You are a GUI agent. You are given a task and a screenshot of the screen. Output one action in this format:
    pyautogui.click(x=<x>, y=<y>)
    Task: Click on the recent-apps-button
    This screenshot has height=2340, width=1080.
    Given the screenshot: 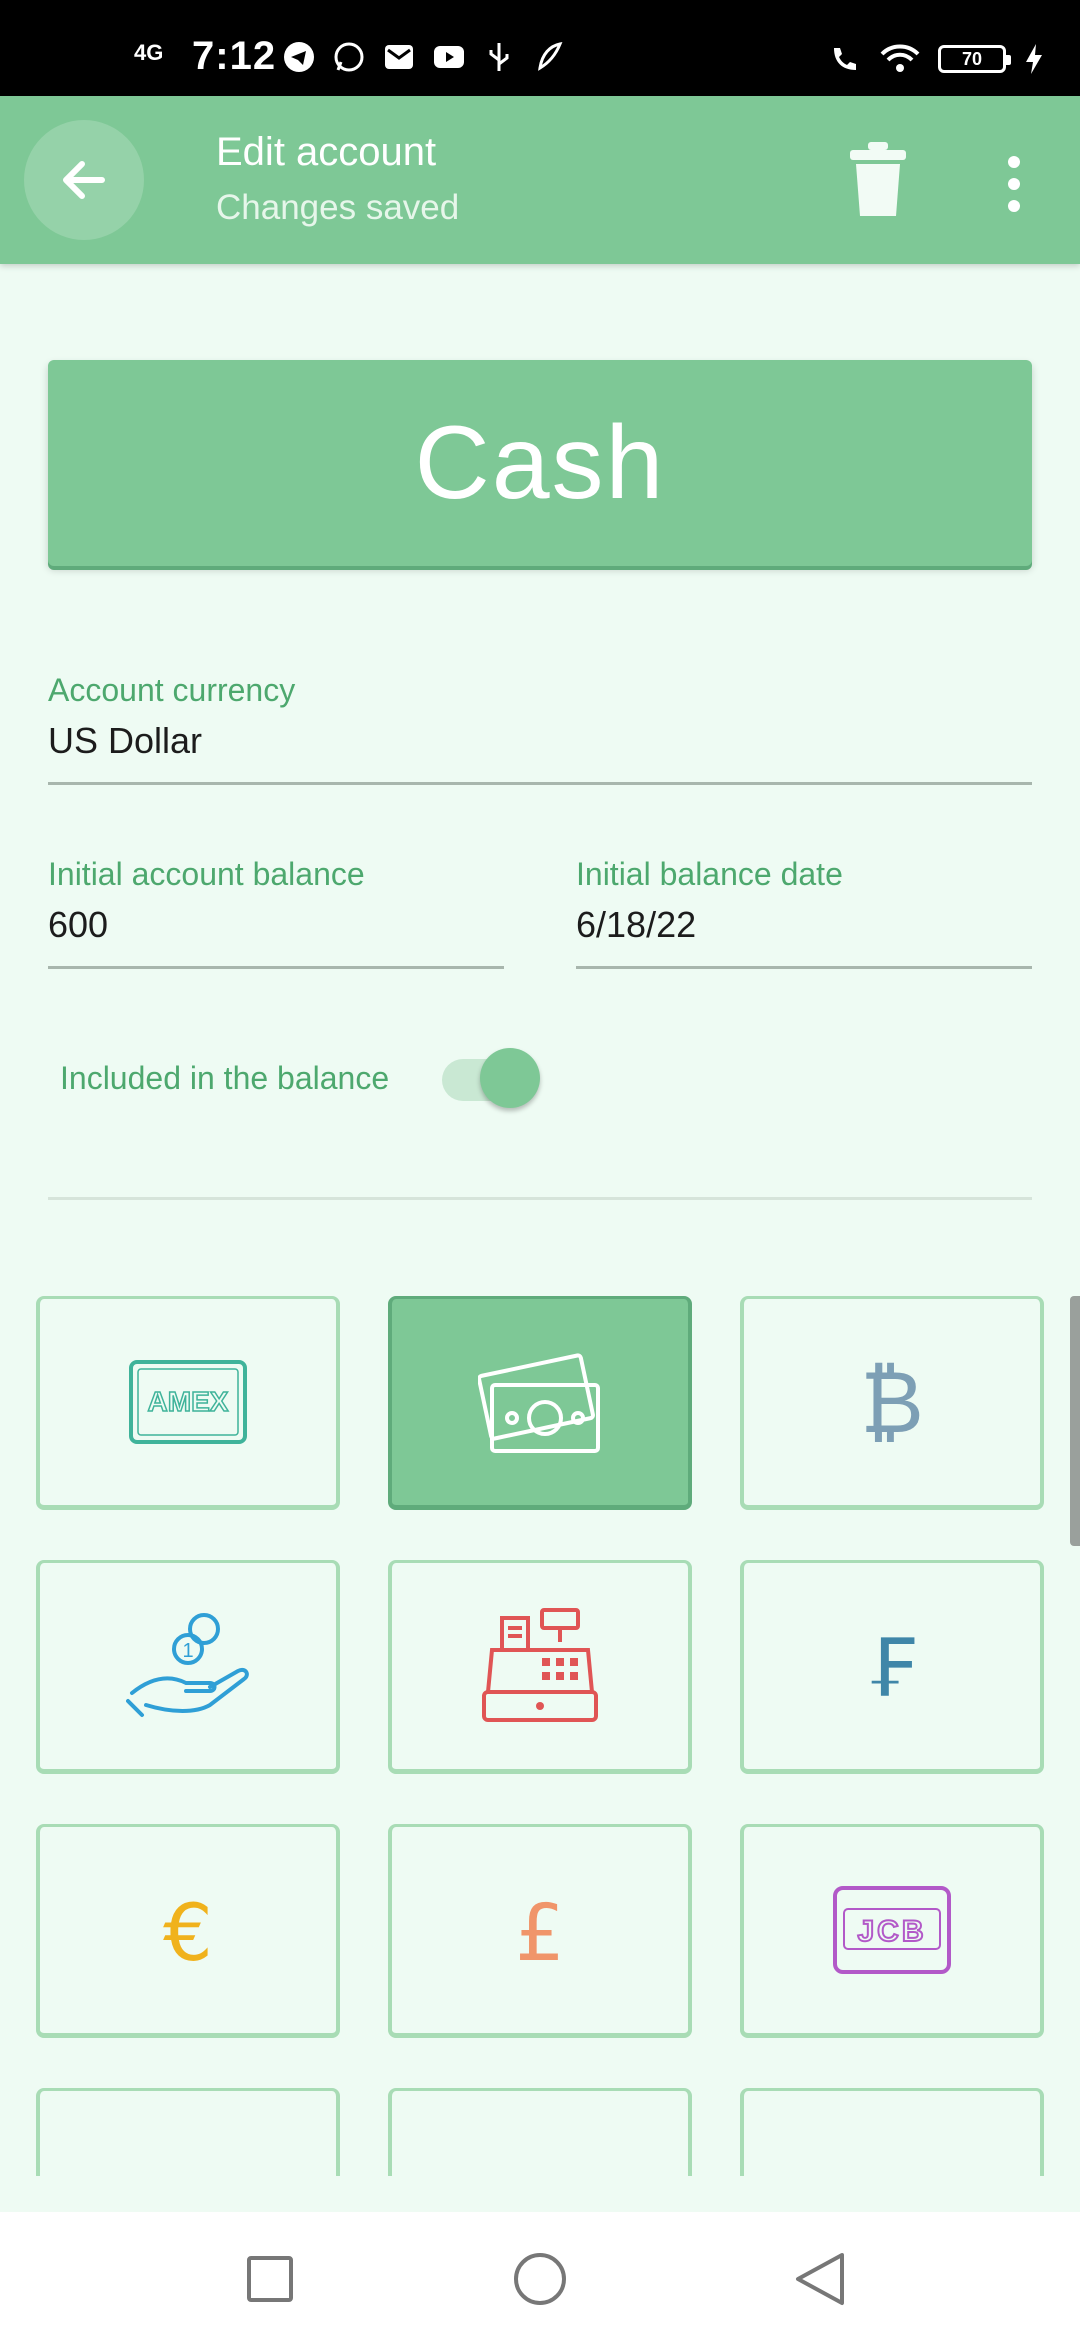 What is the action you would take?
    pyautogui.click(x=270, y=2279)
    